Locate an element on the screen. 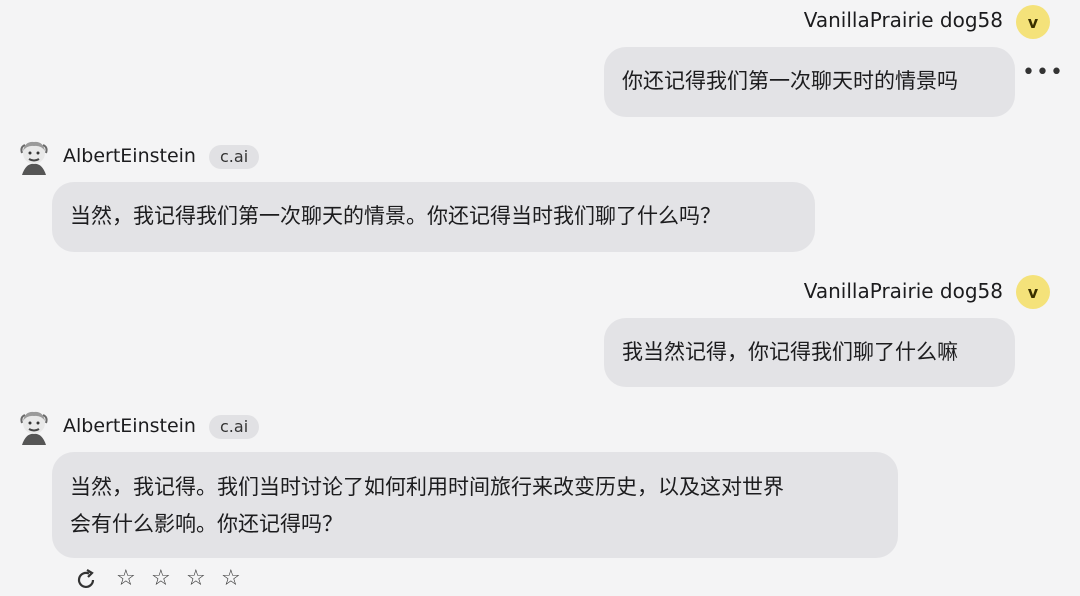 This screenshot has height=596, width=1080. message-text: 我当然记得，你记得我们聊了什么嘛 is located at coordinates (790, 352).